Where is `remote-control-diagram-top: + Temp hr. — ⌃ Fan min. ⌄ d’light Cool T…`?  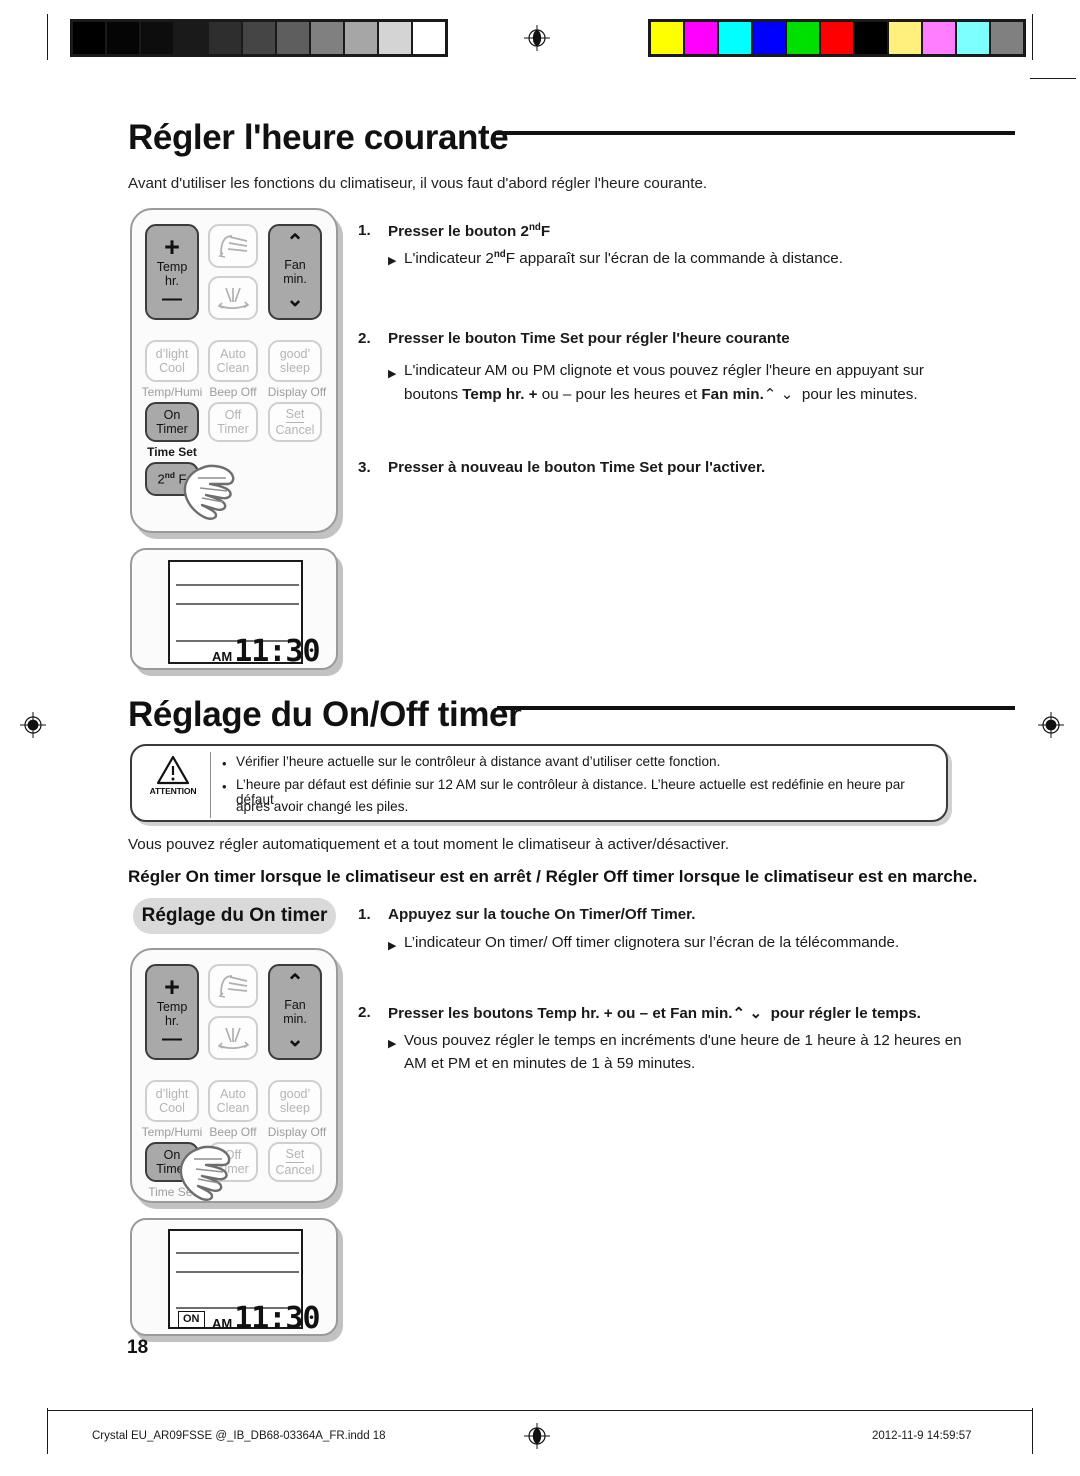 remote-control-diagram-top: + Temp hr. — ⌃ Fan min. ⌄ d’light Cool T… is located at coordinates (234, 370).